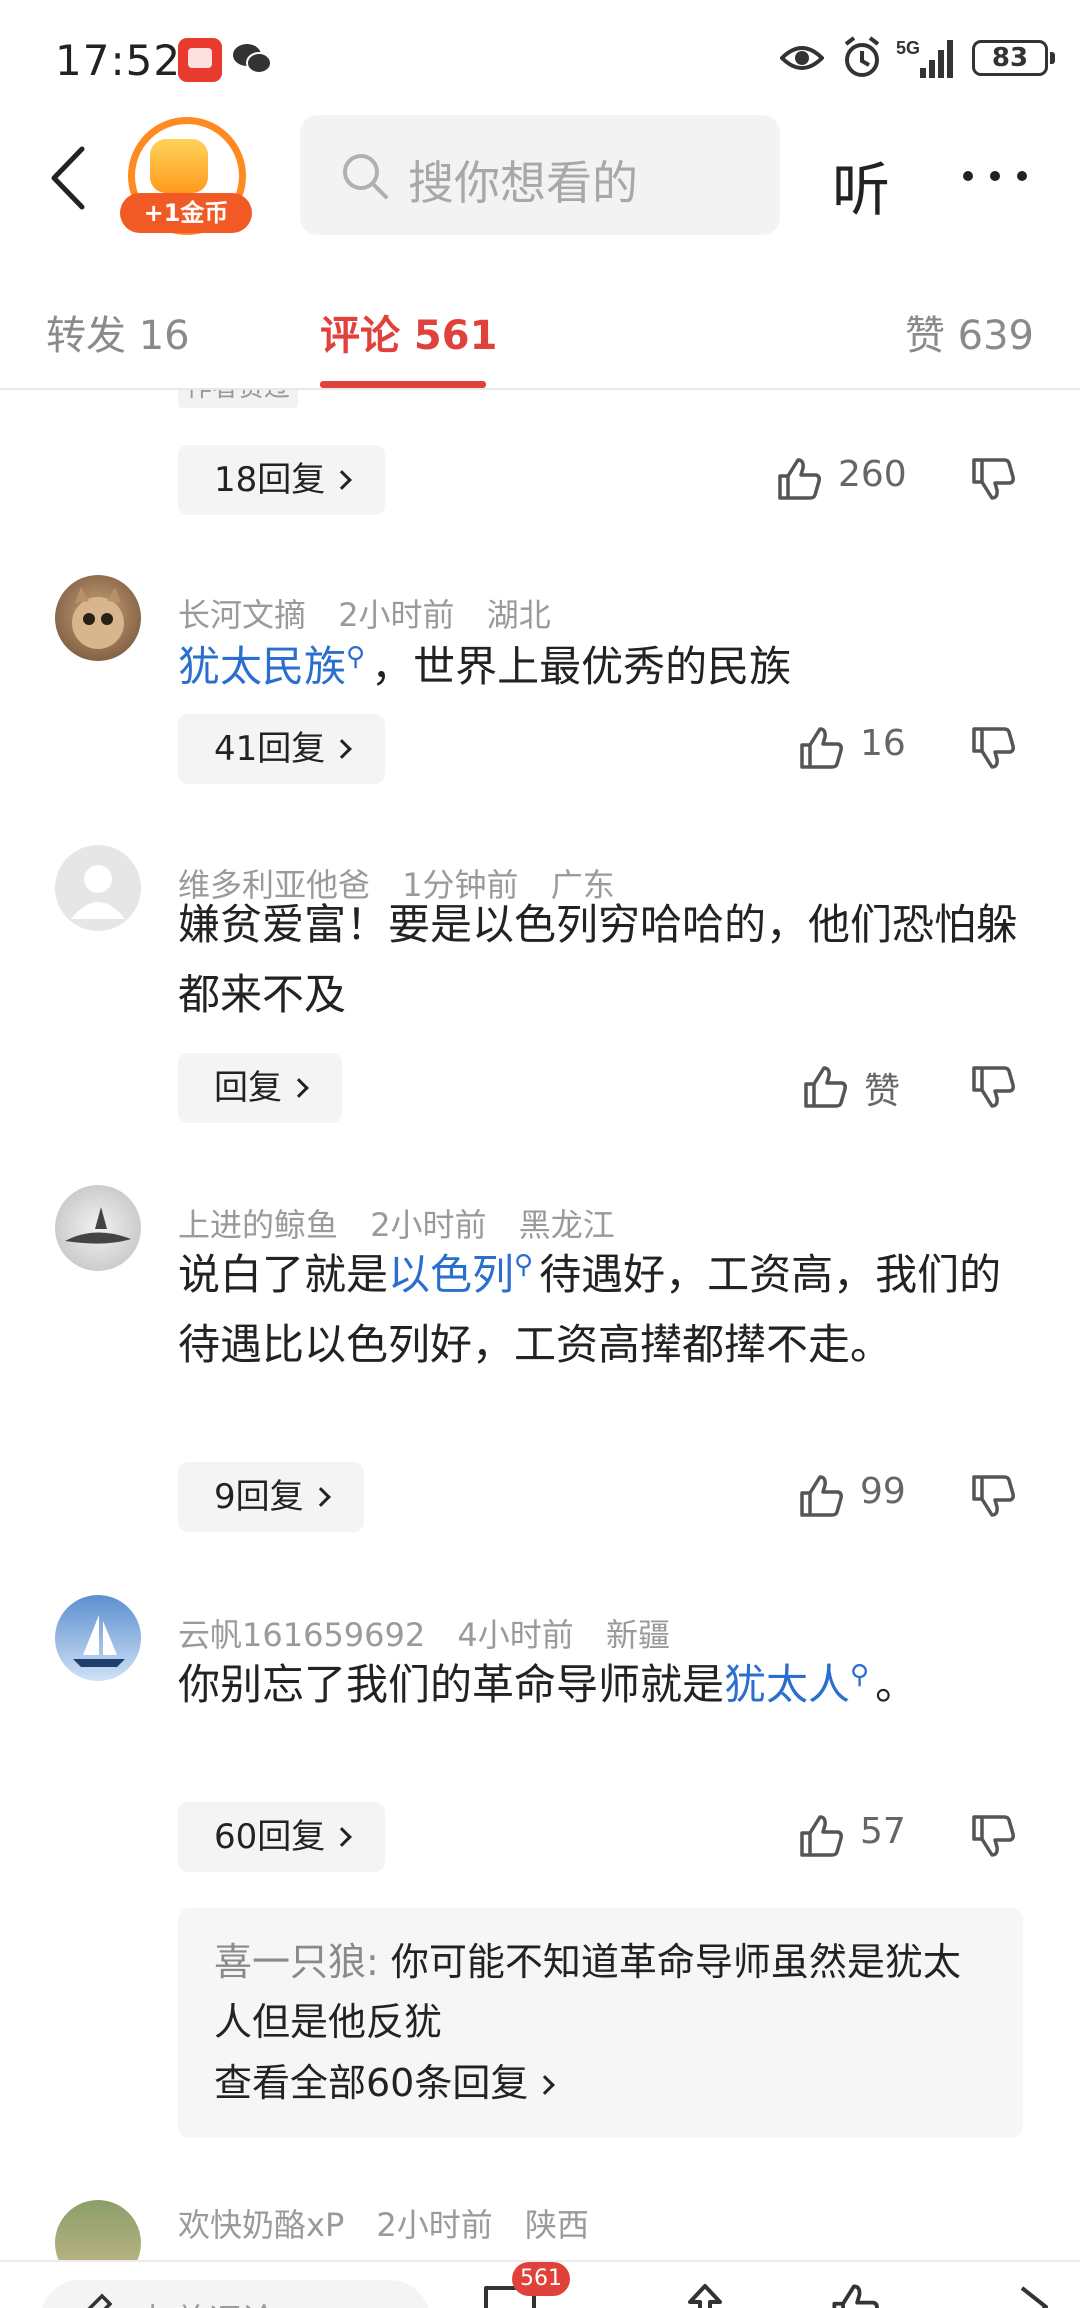 The height and width of the screenshot is (2308, 1080). Describe the element at coordinates (861, 185) in the screenshot. I see `listen-button: 听` at that location.